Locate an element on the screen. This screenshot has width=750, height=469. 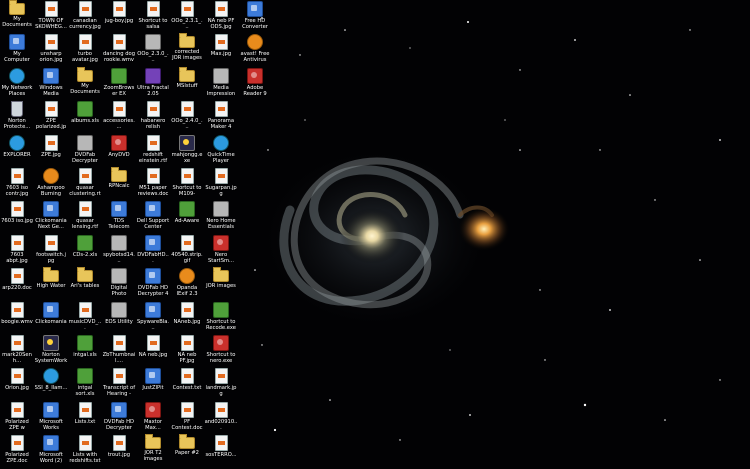
desktop-icon-max-jpg: Max.jpg is located at coordinates (221, 49).